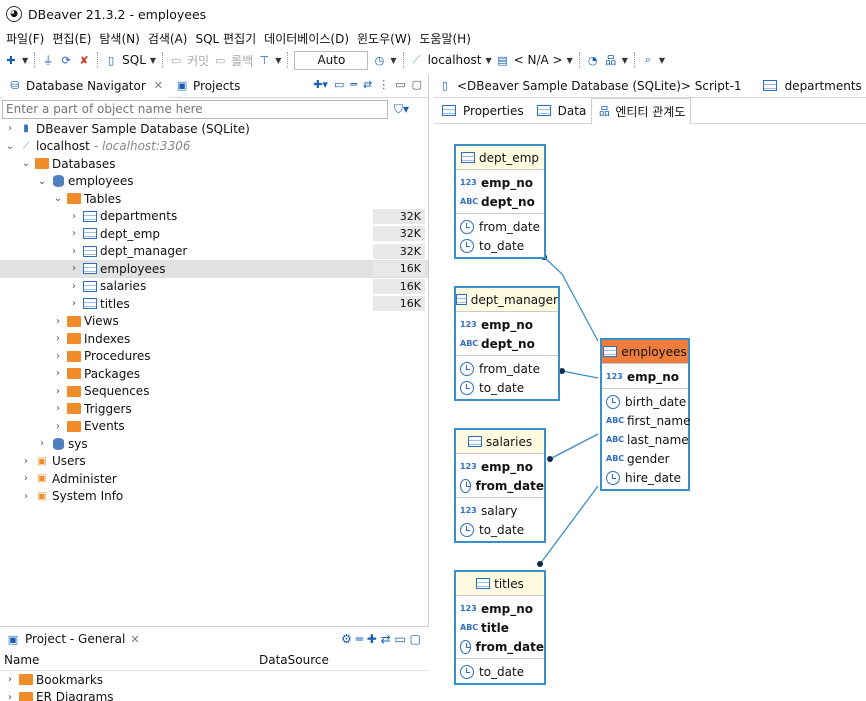 Image resolution: width=866 pixels, height=701 pixels. I want to click on relation-salaries-employees, so click(574, 446).